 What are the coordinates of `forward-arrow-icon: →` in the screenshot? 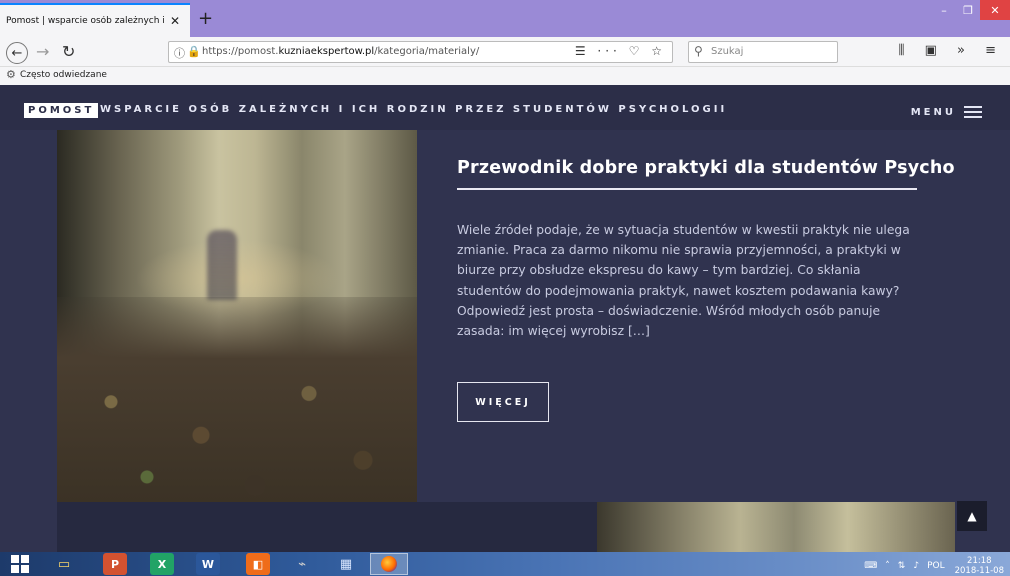 It's located at (42, 51).